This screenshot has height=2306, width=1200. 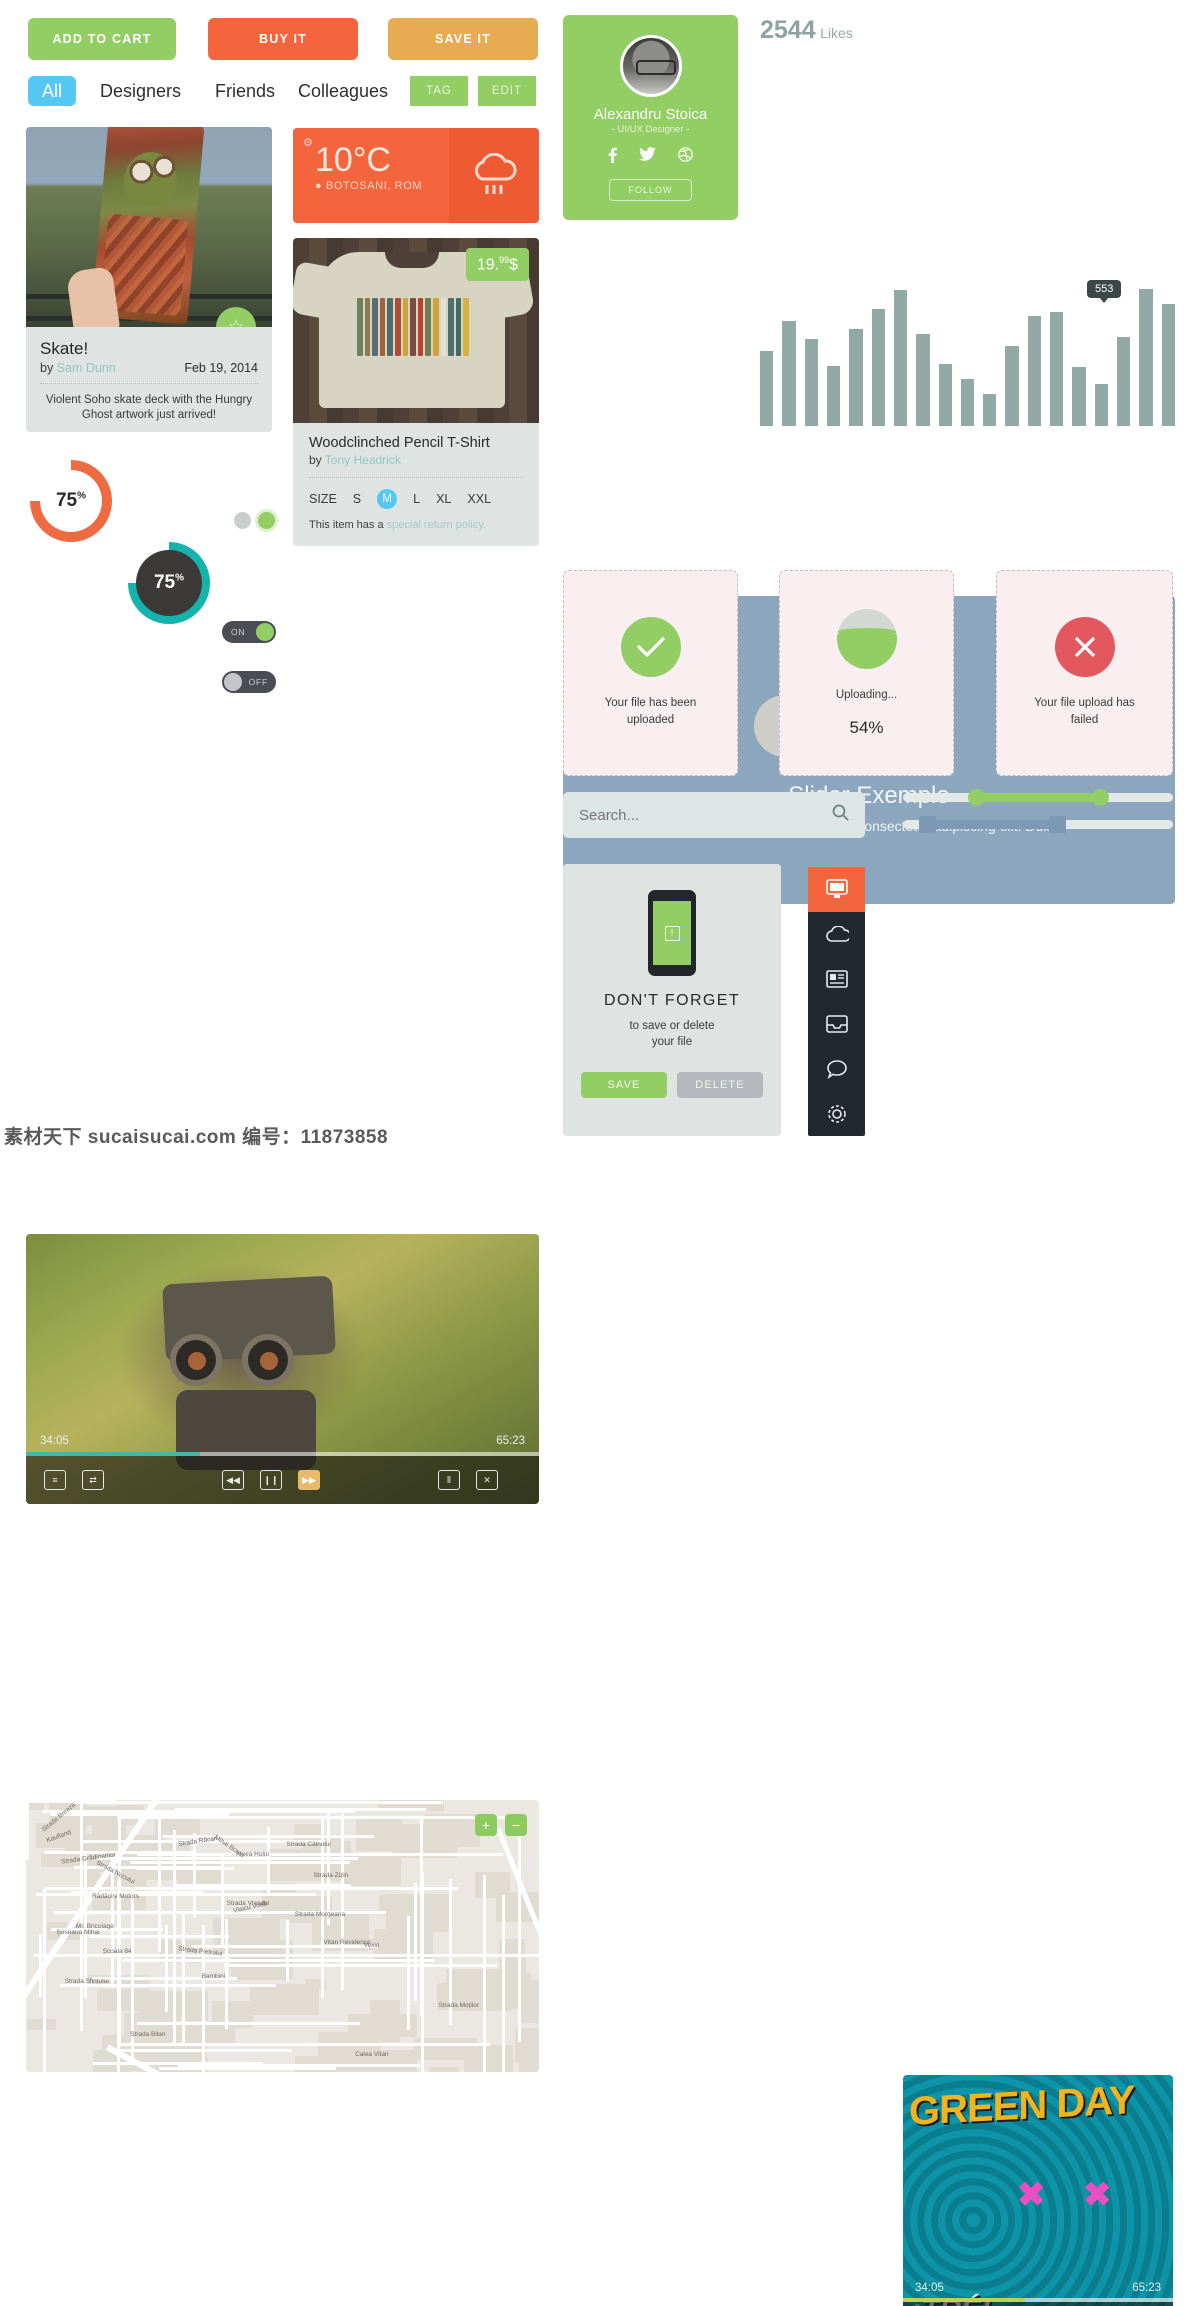 I want to click on video-controls: ≡ ⇄ ◀◀ ❙❙ ▶▶ ⦀ ✕, so click(x=282, y=1480).